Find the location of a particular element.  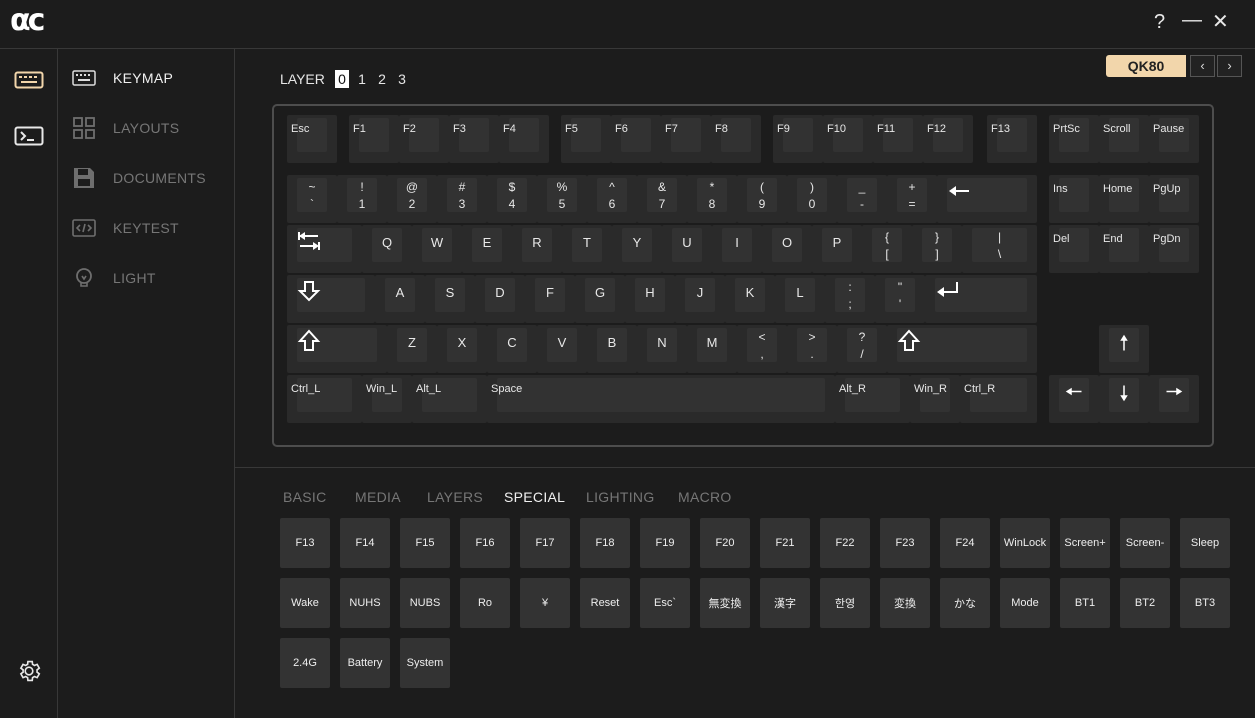

key-s: S is located at coordinates (450, 299).